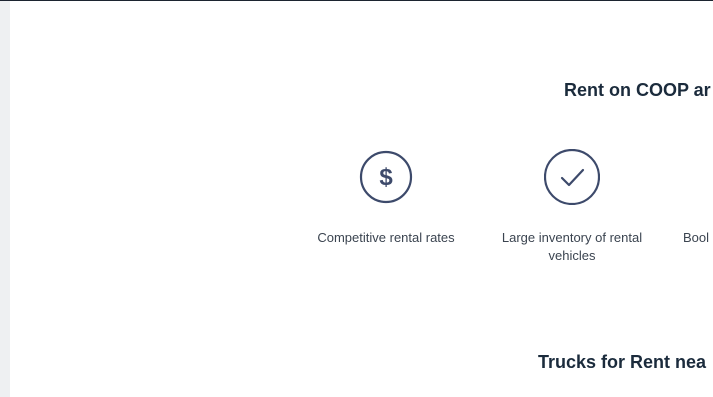 The width and height of the screenshot is (713, 397). Describe the element at coordinates (622, 362) in the screenshot. I see `trucks-section-title: Trucks for Rent nea` at that location.